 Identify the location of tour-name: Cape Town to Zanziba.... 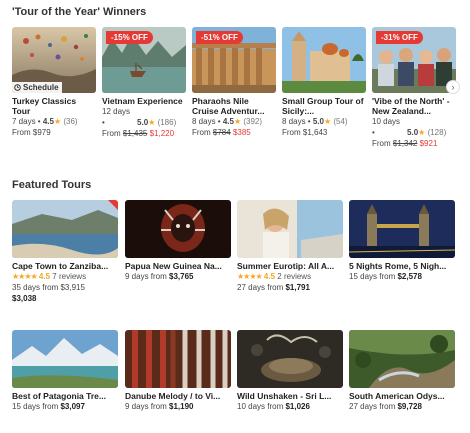
(65, 266).